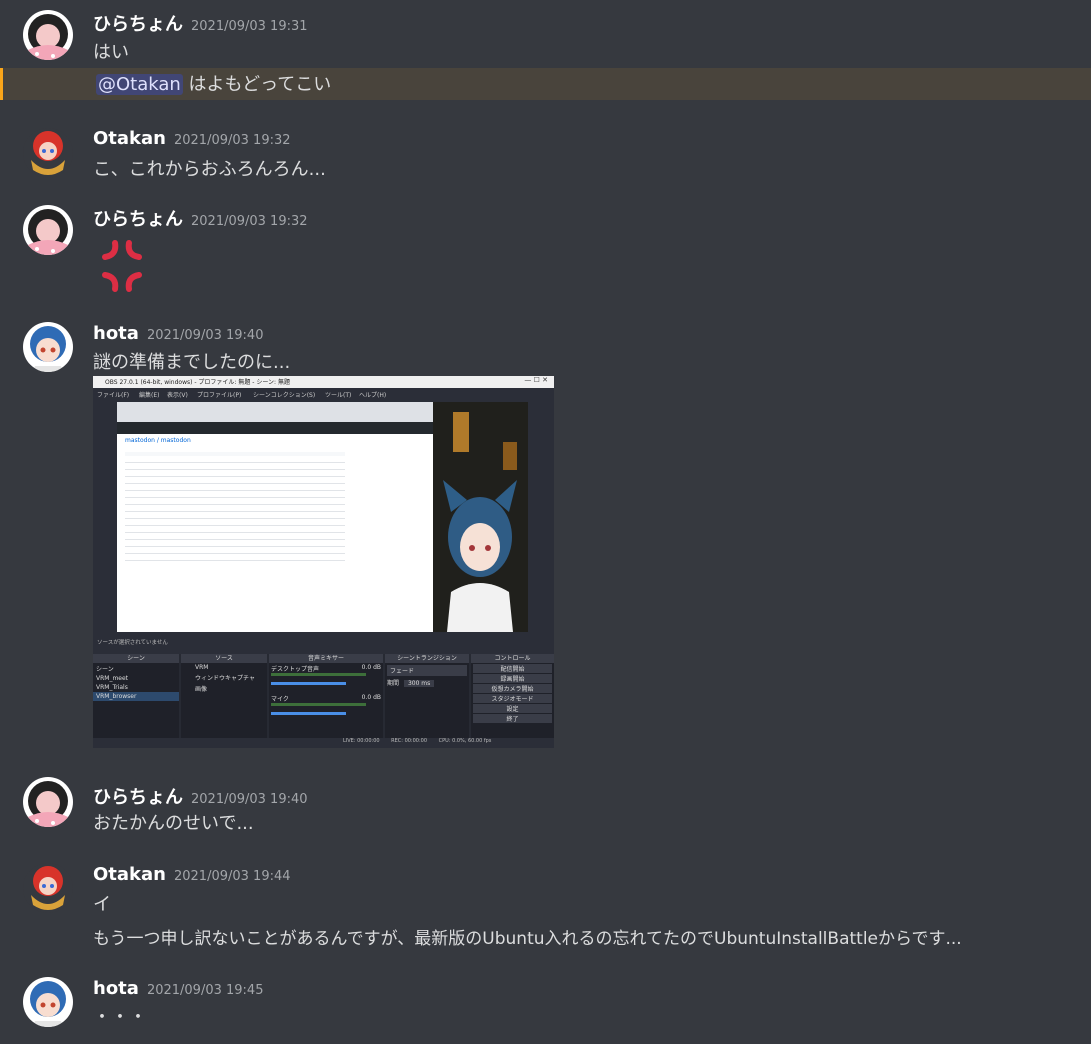  I want to click on live-status: LIVE: 00:00:00, so click(361, 741).